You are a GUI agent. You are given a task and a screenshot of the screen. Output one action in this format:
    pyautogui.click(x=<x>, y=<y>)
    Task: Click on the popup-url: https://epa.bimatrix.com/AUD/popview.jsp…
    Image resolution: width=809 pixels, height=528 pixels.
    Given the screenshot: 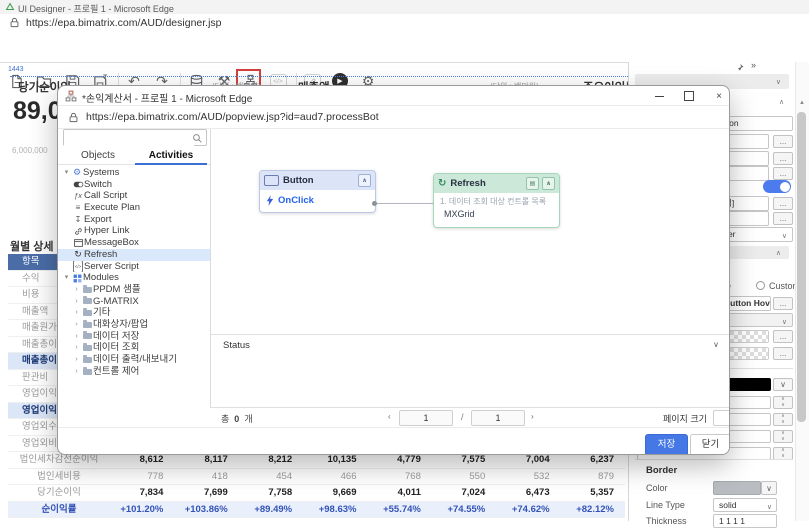 What is the action you would take?
    pyautogui.click(x=232, y=117)
    